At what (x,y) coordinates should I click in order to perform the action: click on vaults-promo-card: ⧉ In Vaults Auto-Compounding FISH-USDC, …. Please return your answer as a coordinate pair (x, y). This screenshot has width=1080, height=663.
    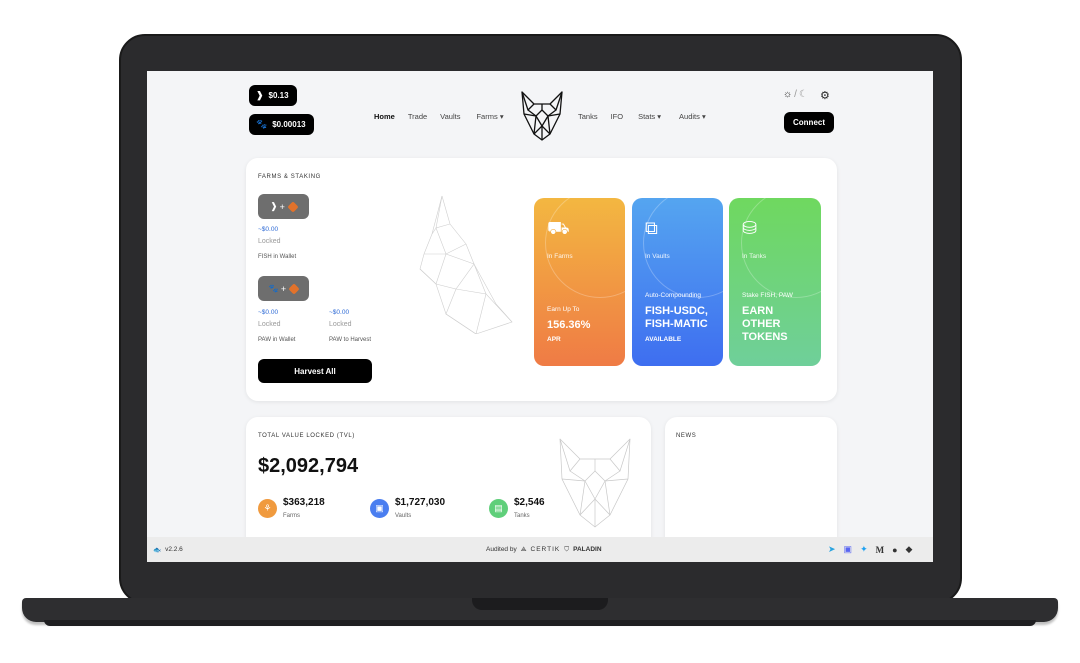
    Looking at the image, I should click on (677, 282).